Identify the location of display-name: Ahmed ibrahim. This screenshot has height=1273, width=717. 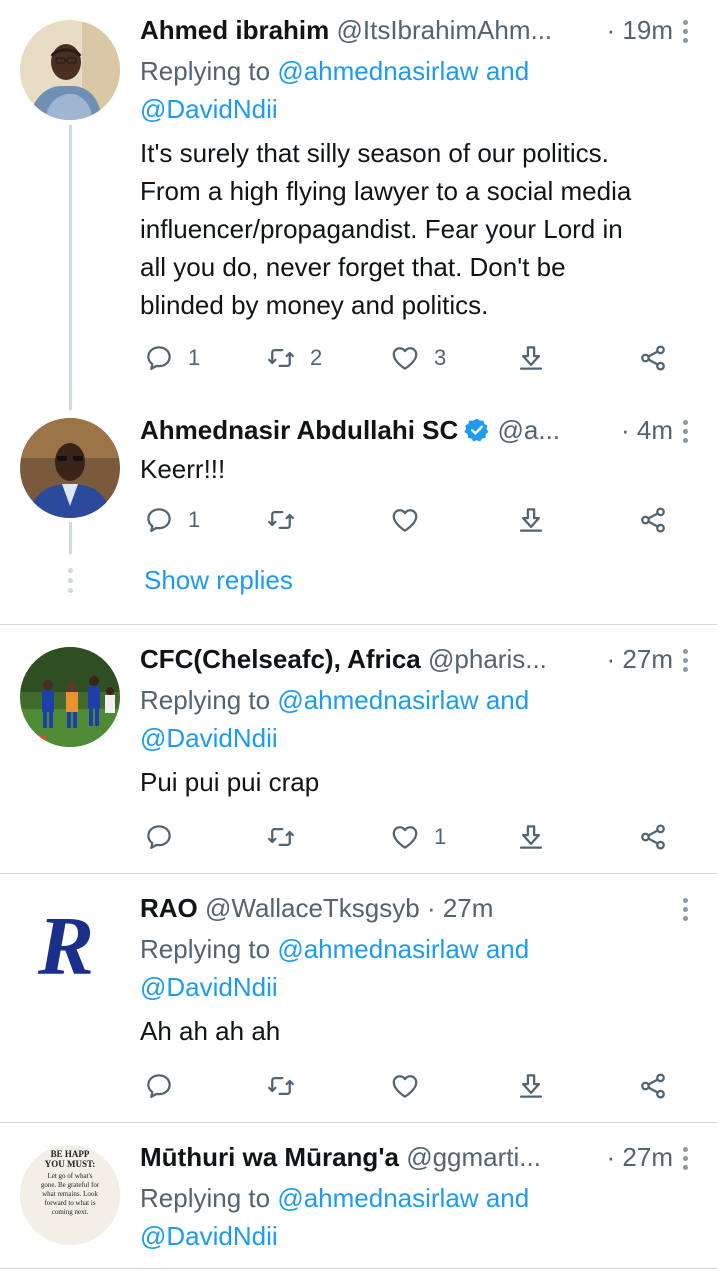
(234, 30).